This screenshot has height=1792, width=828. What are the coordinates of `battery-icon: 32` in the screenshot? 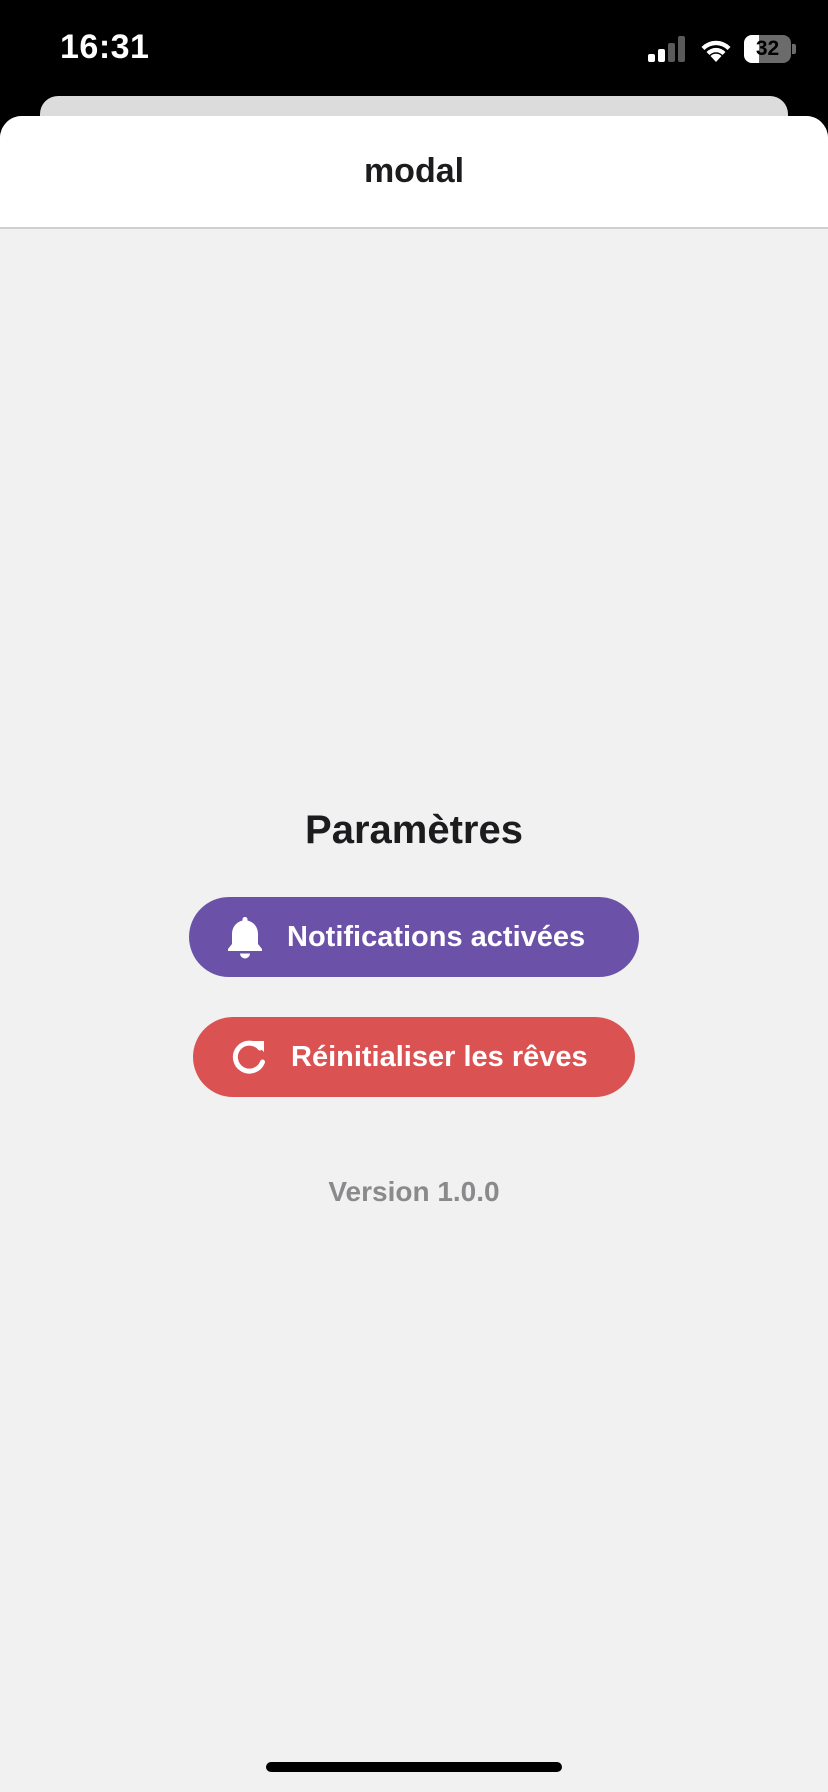 It's located at (770, 49).